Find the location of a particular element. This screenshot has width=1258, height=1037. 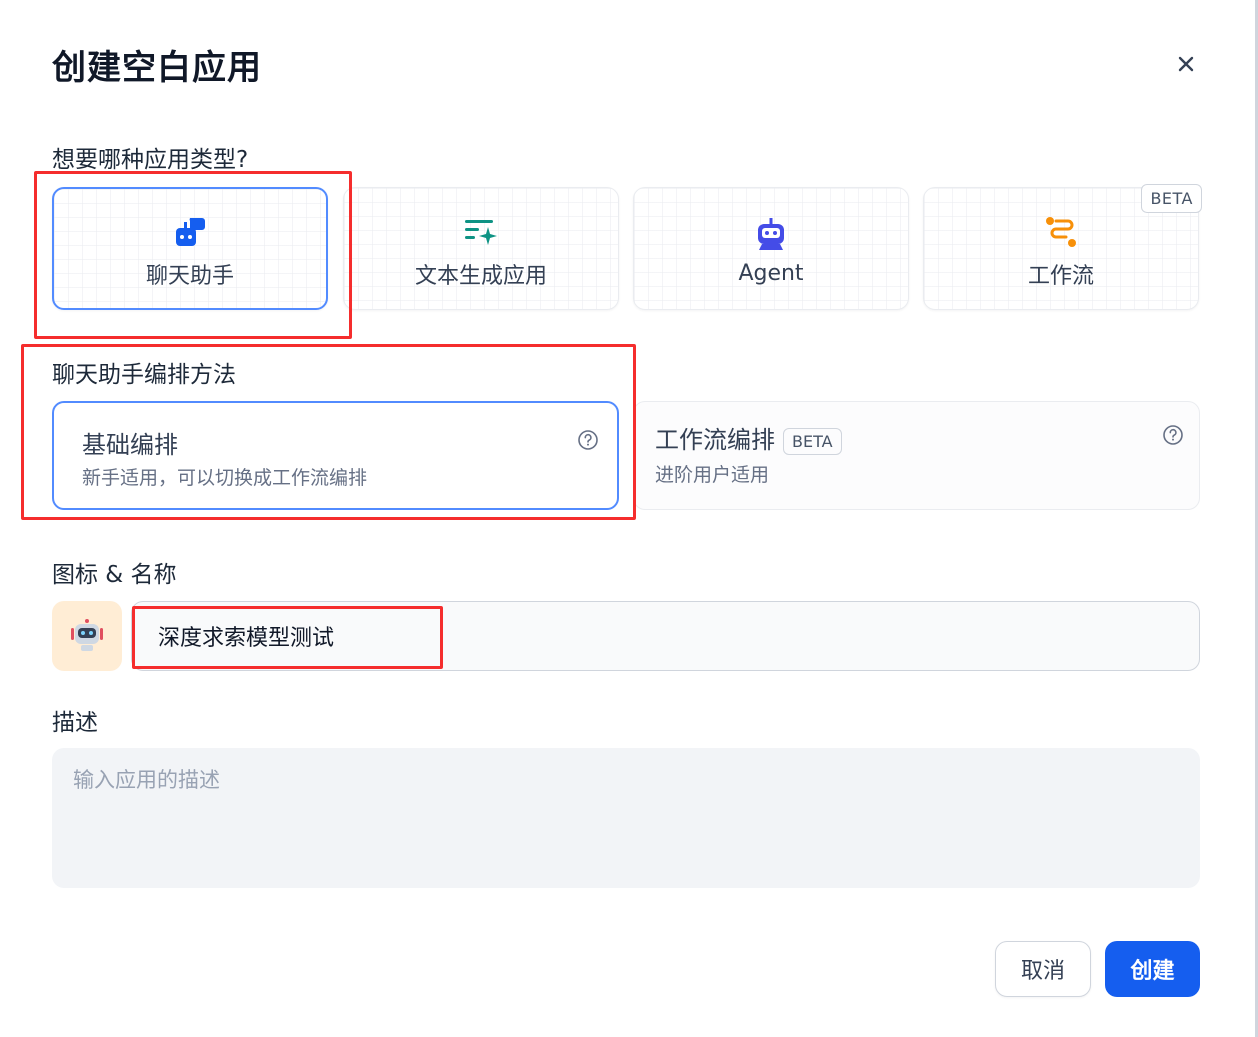

app-icon-picker is located at coordinates (87, 636).